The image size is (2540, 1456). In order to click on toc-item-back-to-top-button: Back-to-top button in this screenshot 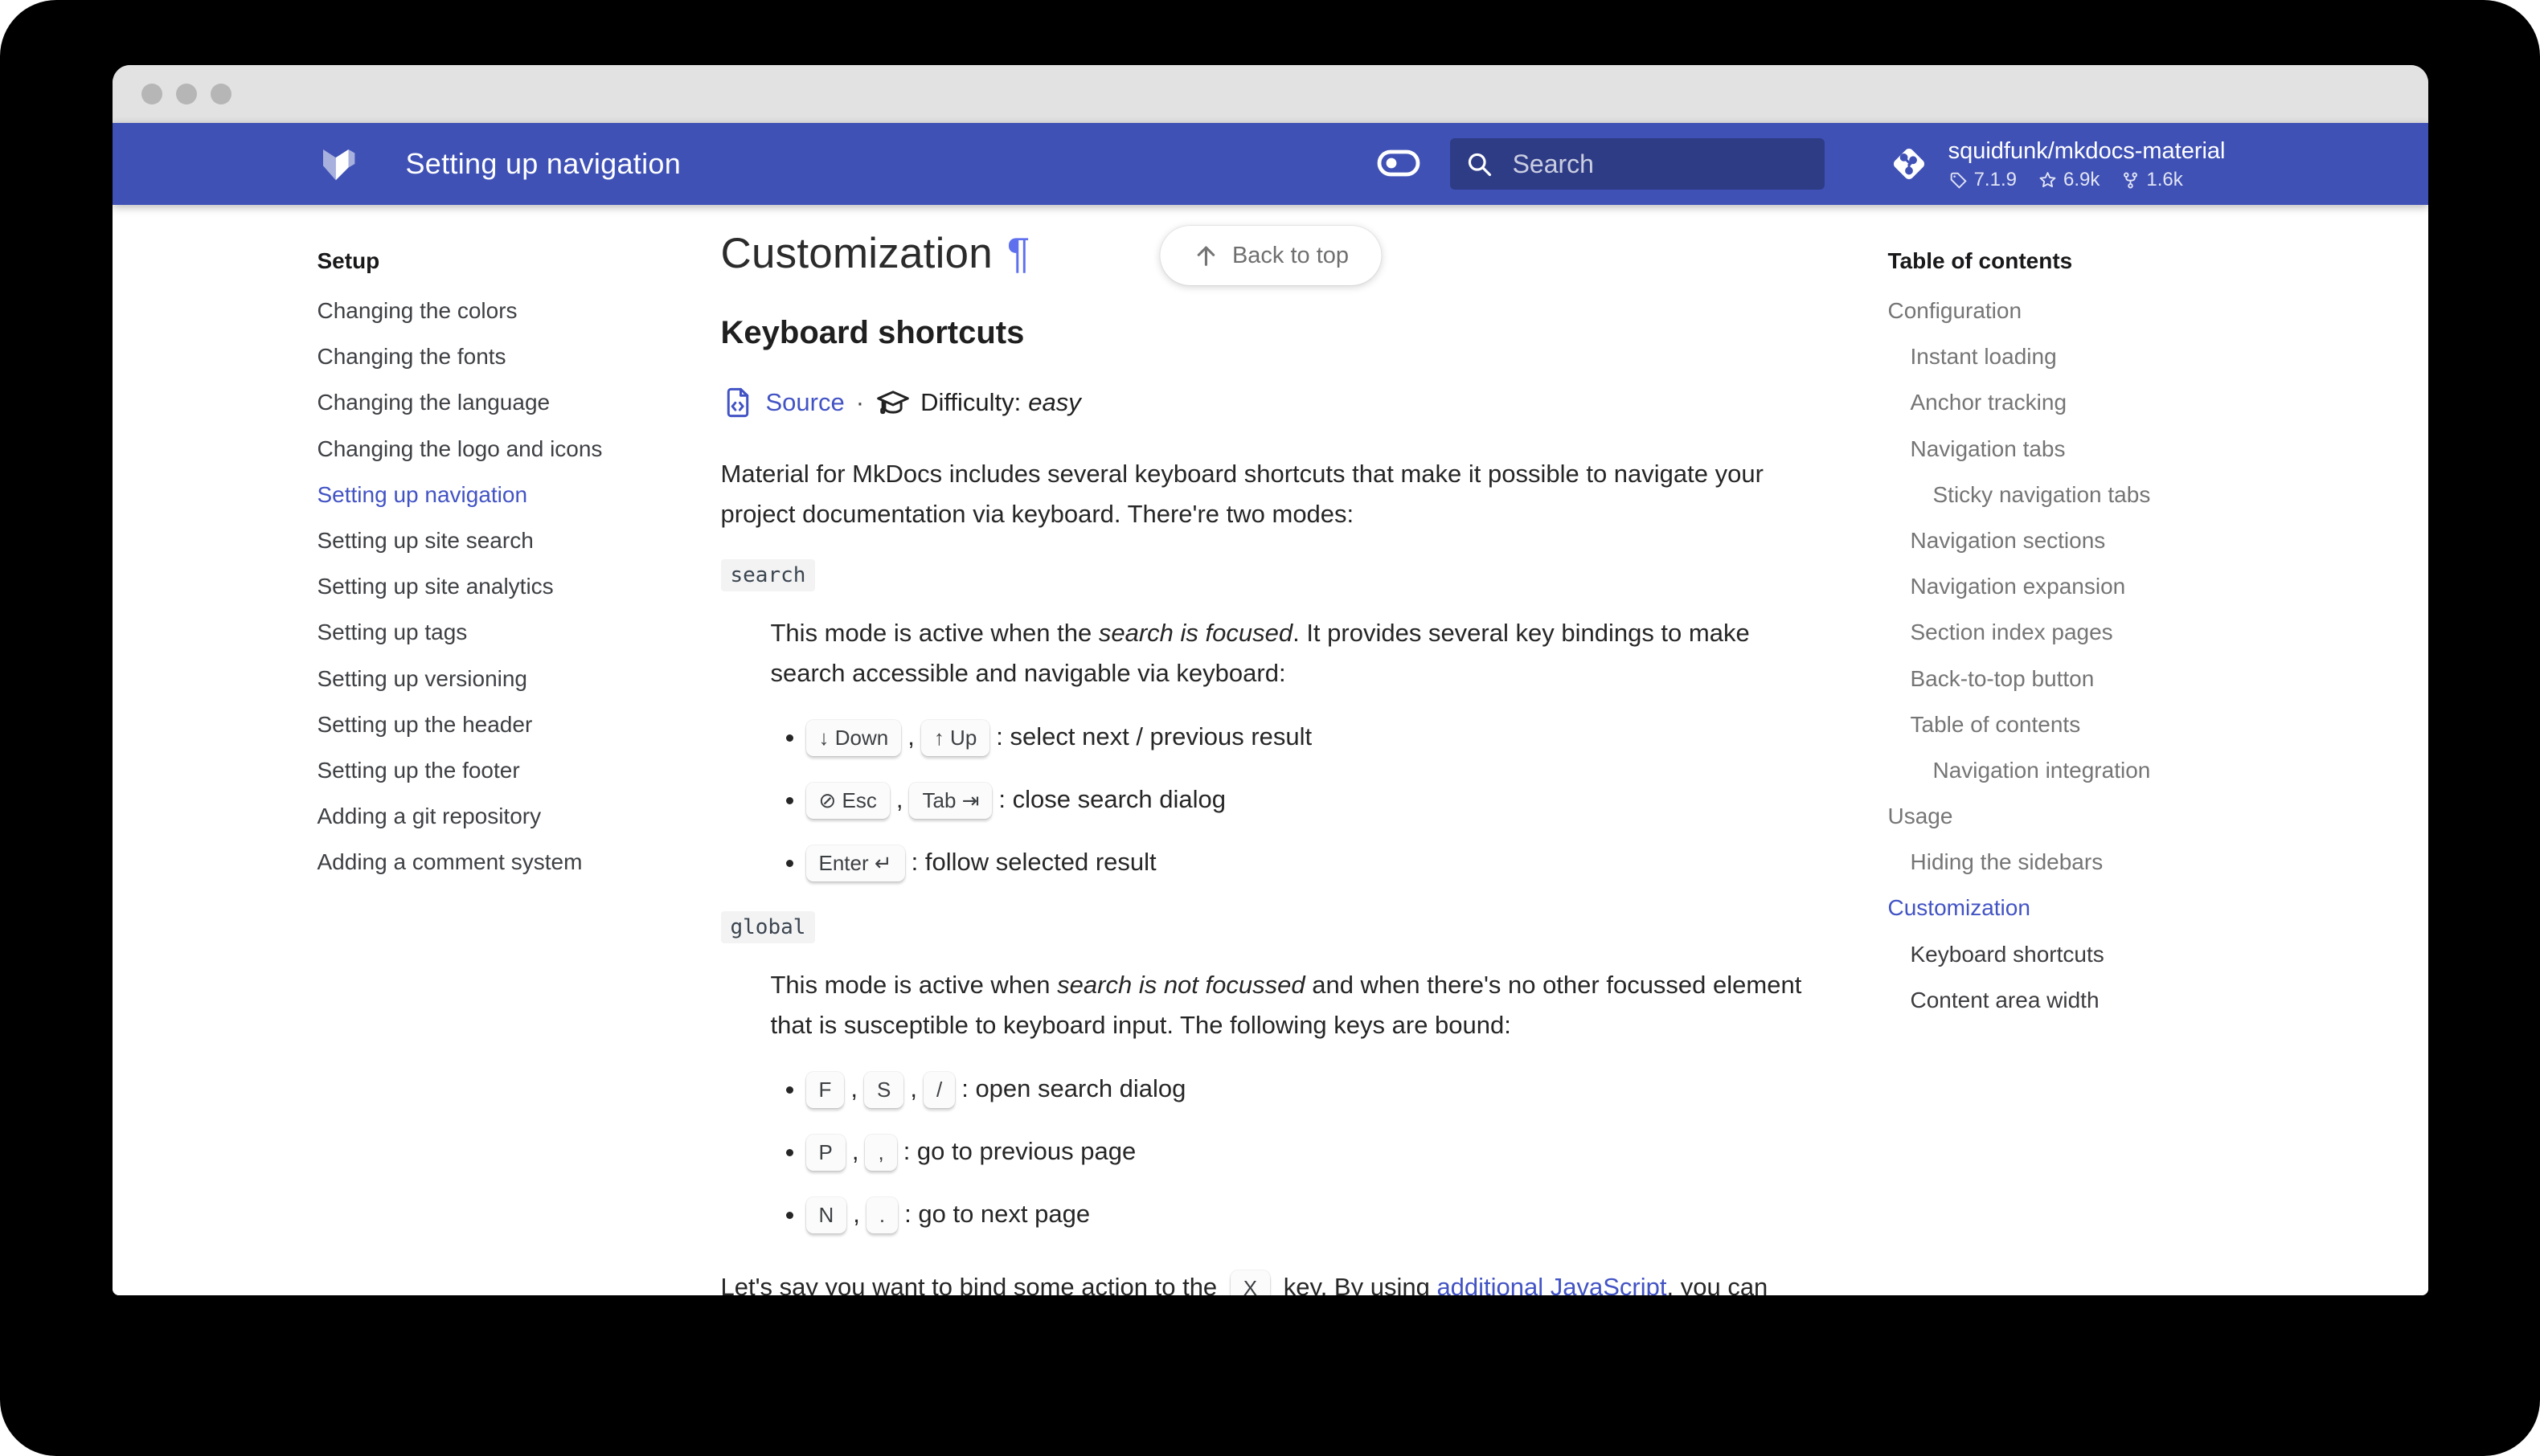, I will do `click(2065, 679)`.